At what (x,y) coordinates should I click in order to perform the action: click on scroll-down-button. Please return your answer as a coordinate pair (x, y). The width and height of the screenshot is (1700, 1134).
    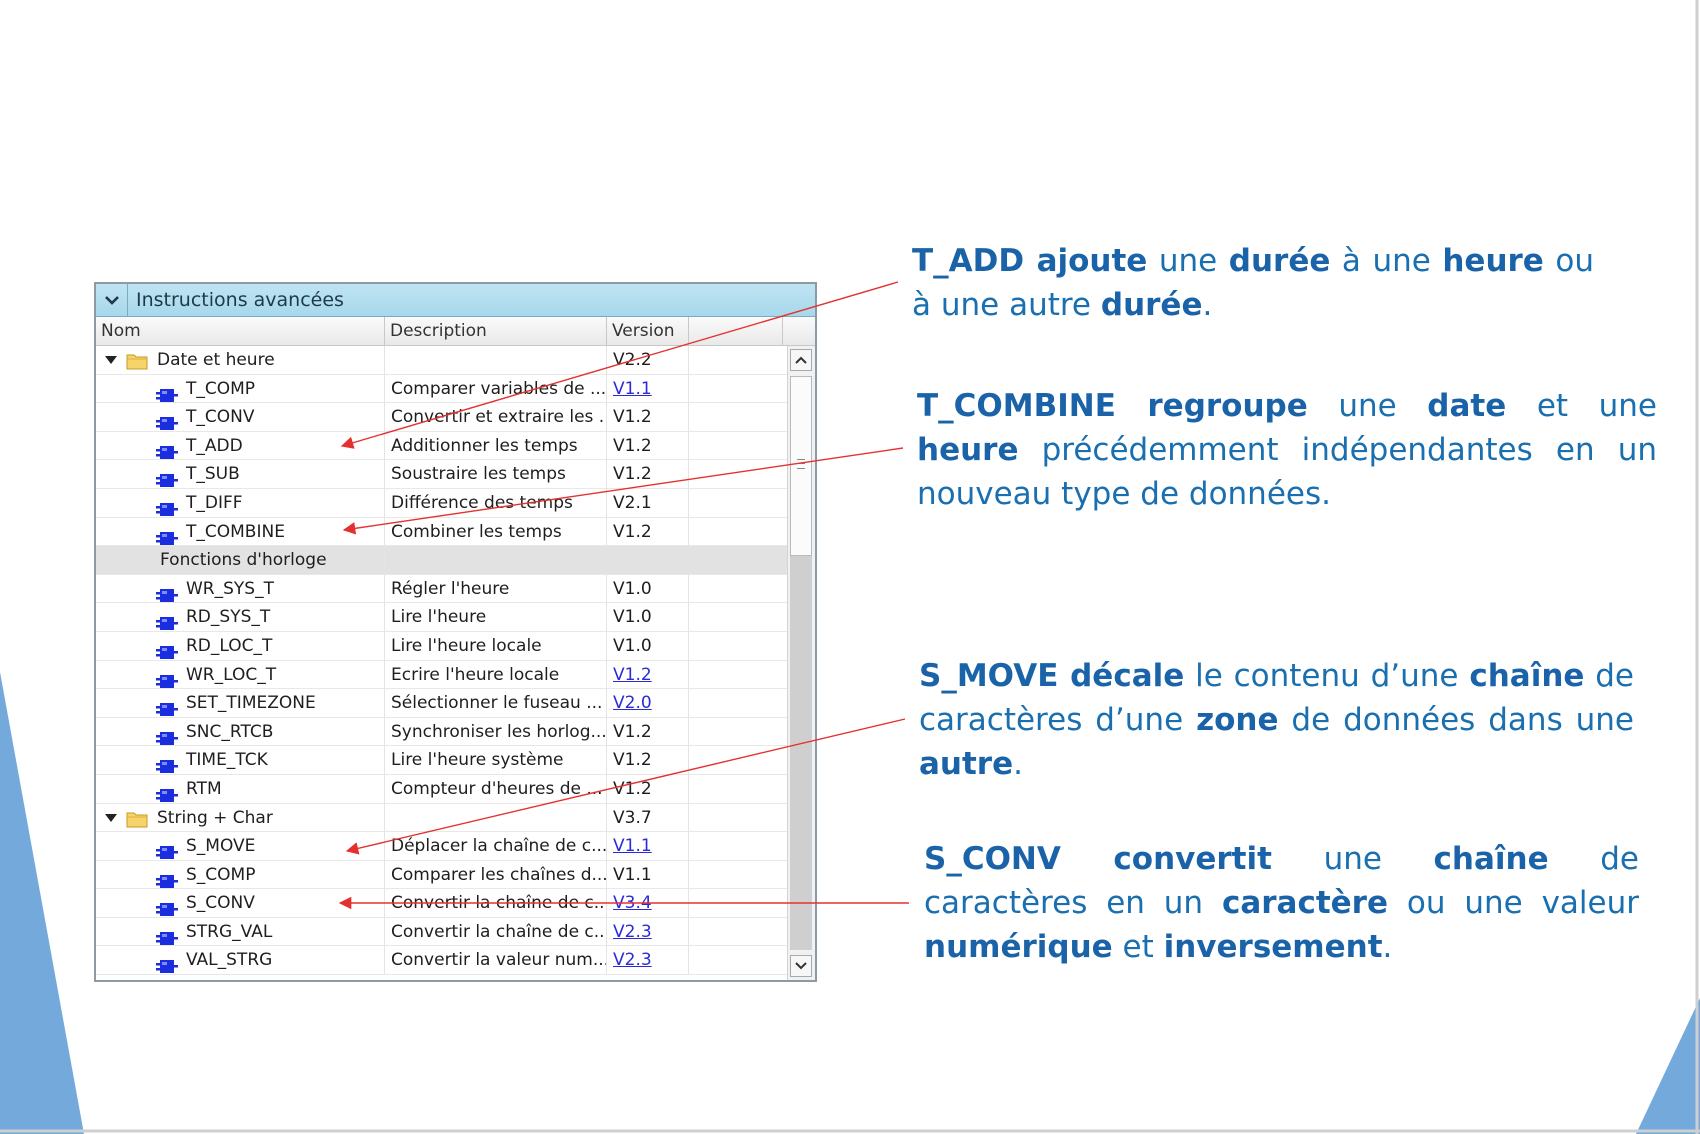
    Looking at the image, I should click on (801, 966).